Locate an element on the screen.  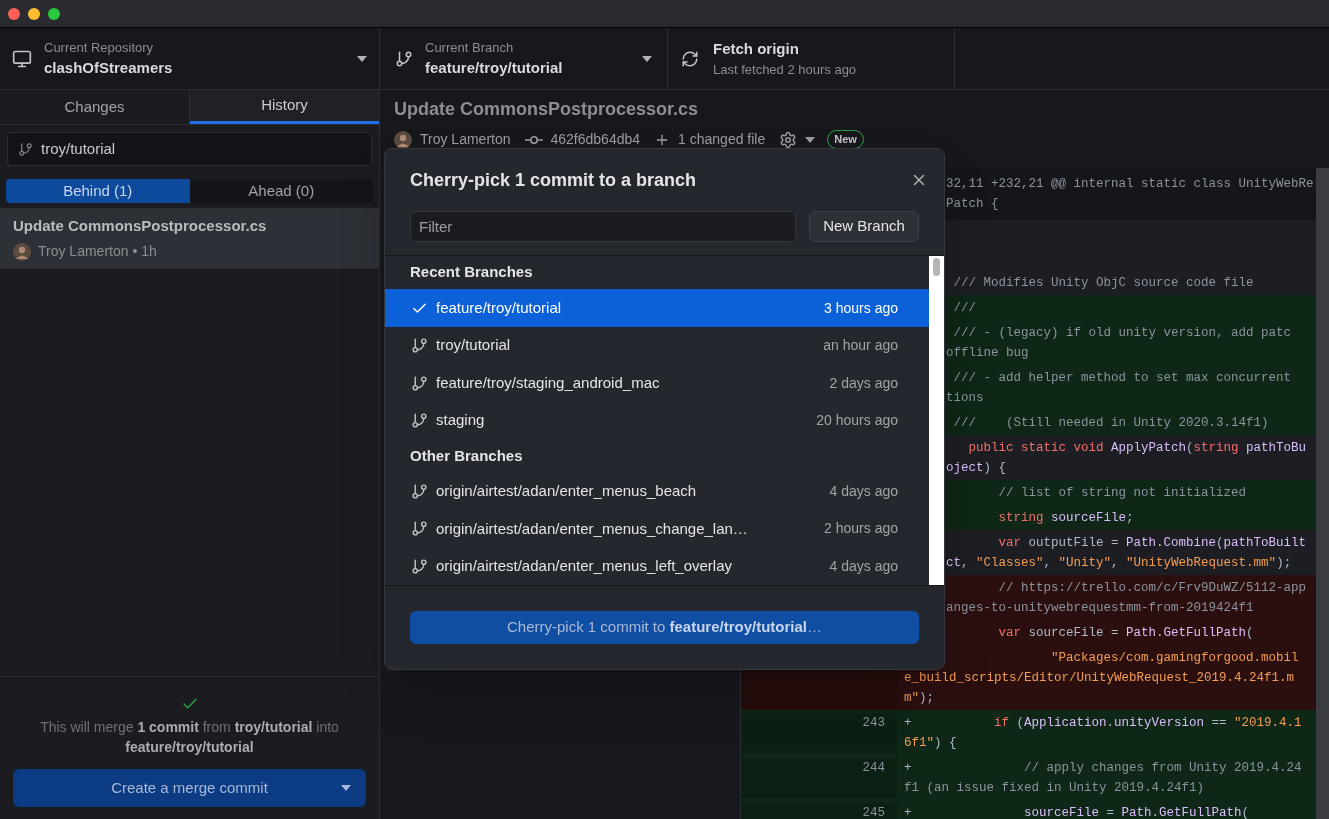
code-line: /// - add helper method to set max concurrent is located at coordinates (1122, 378).